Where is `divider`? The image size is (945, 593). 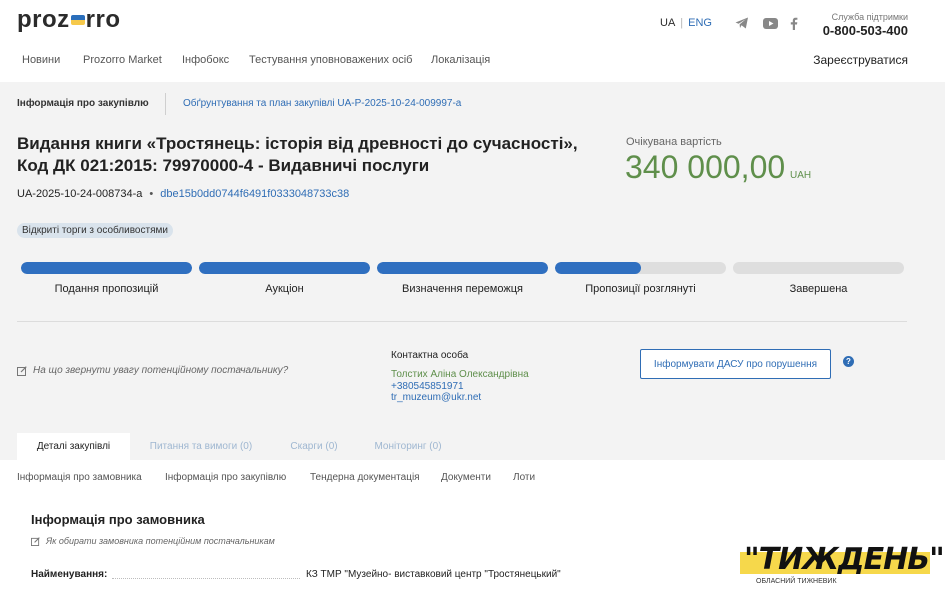
divider is located at coordinates (462, 321).